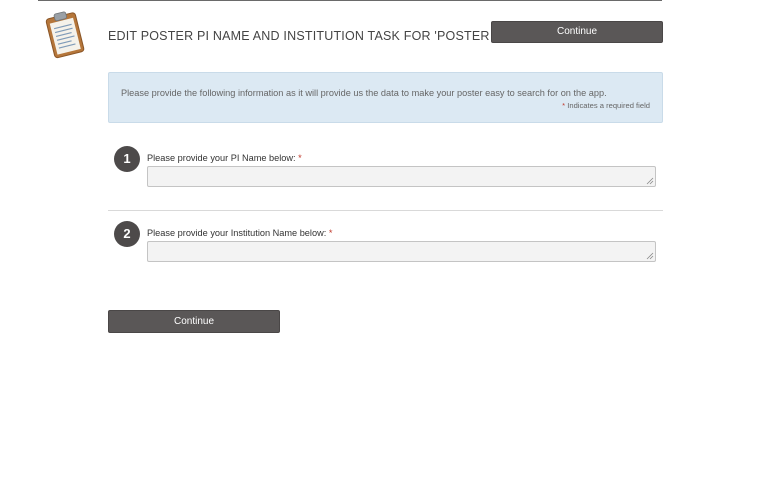 This screenshot has height=488, width=768. I want to click on required-field-note: * Indicates a required field, so click(606, 105).